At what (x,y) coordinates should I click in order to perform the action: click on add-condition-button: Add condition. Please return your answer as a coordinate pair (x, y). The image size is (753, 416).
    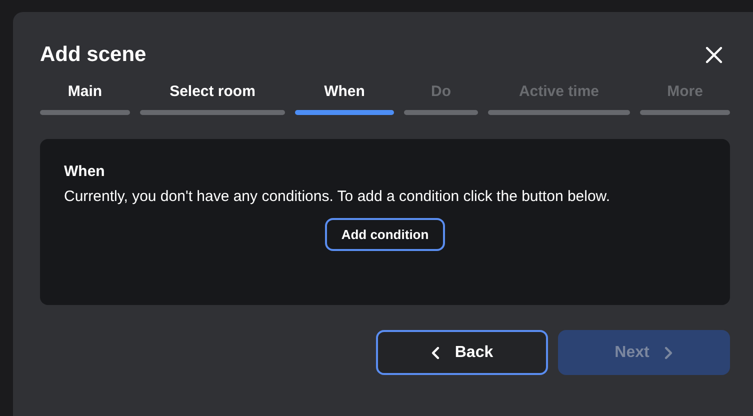
    Looking at the image, I should click on (385, 234).